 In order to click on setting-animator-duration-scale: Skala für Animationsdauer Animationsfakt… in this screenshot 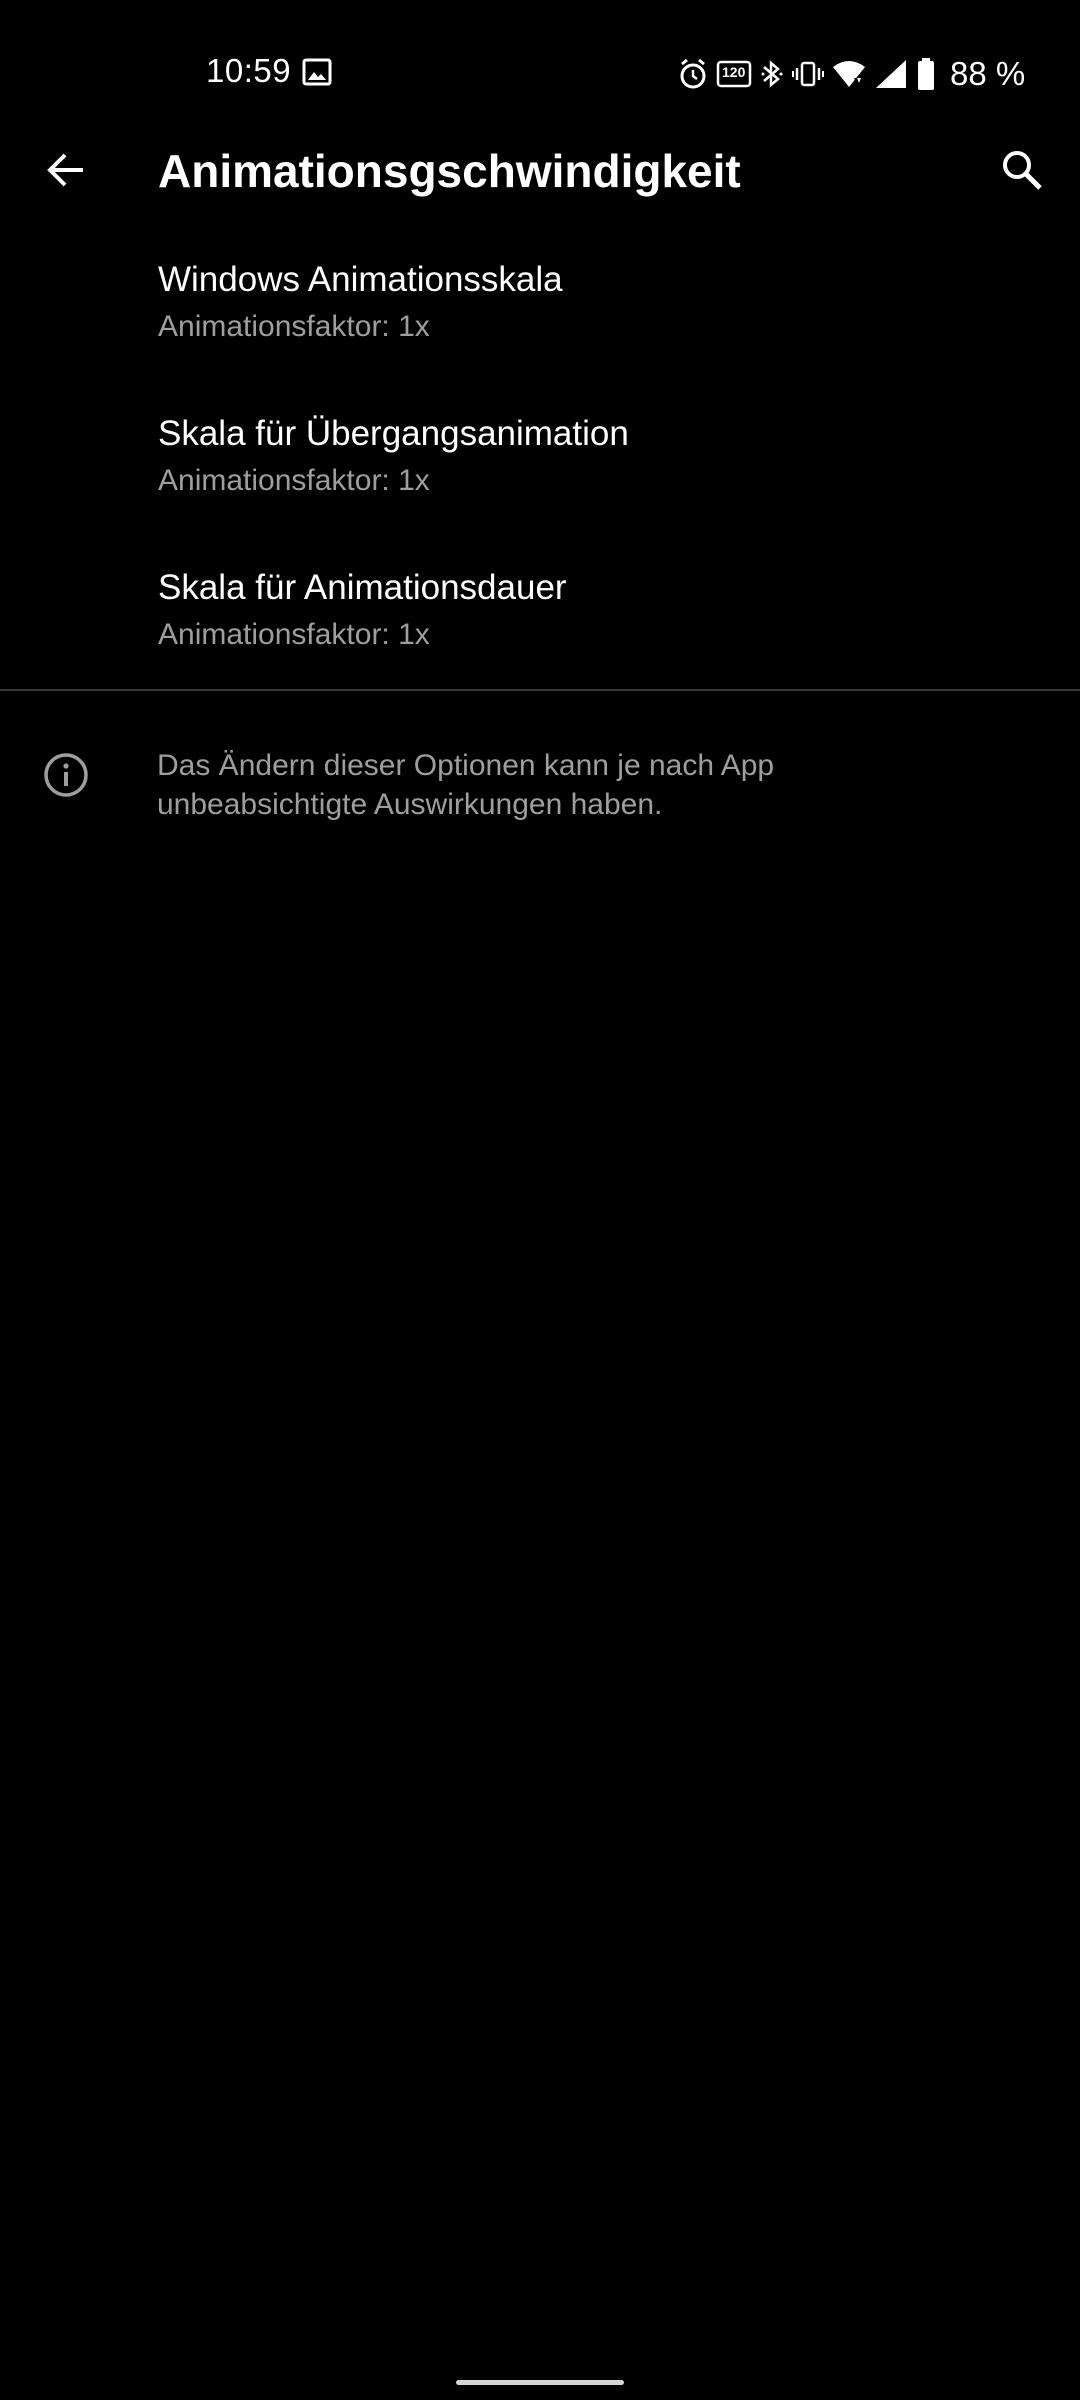, I will do `click(540, 625)`.